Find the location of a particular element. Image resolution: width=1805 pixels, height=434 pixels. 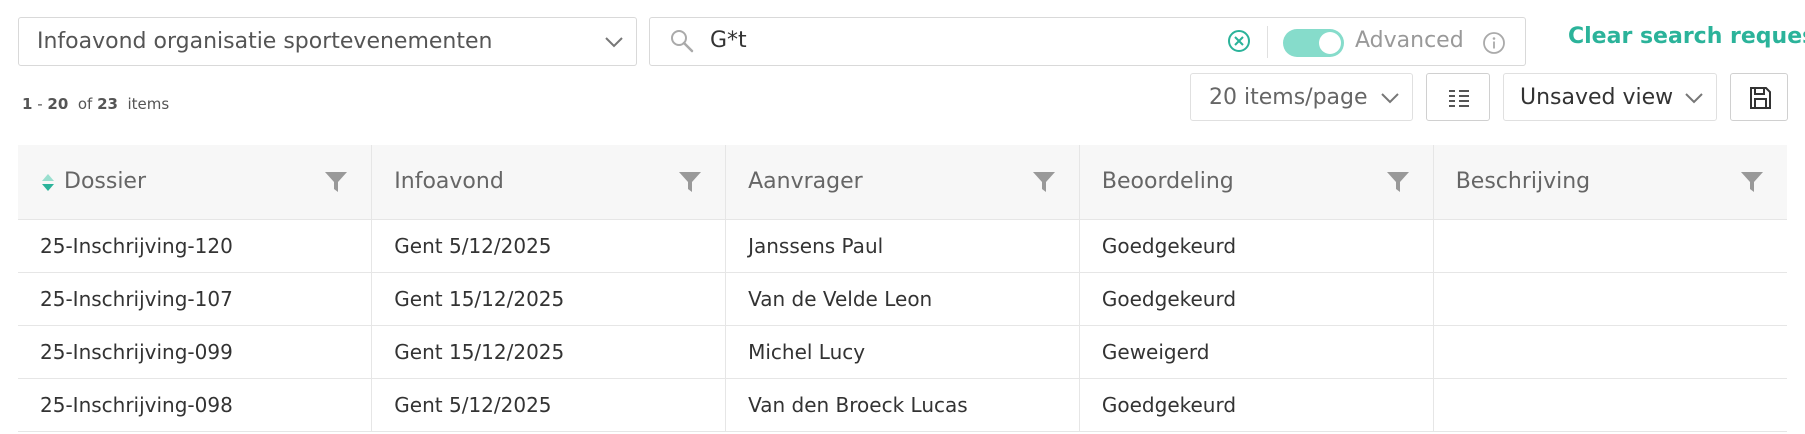

items-per-page-value: 20 items/page is located at coordinates (1288, 97).